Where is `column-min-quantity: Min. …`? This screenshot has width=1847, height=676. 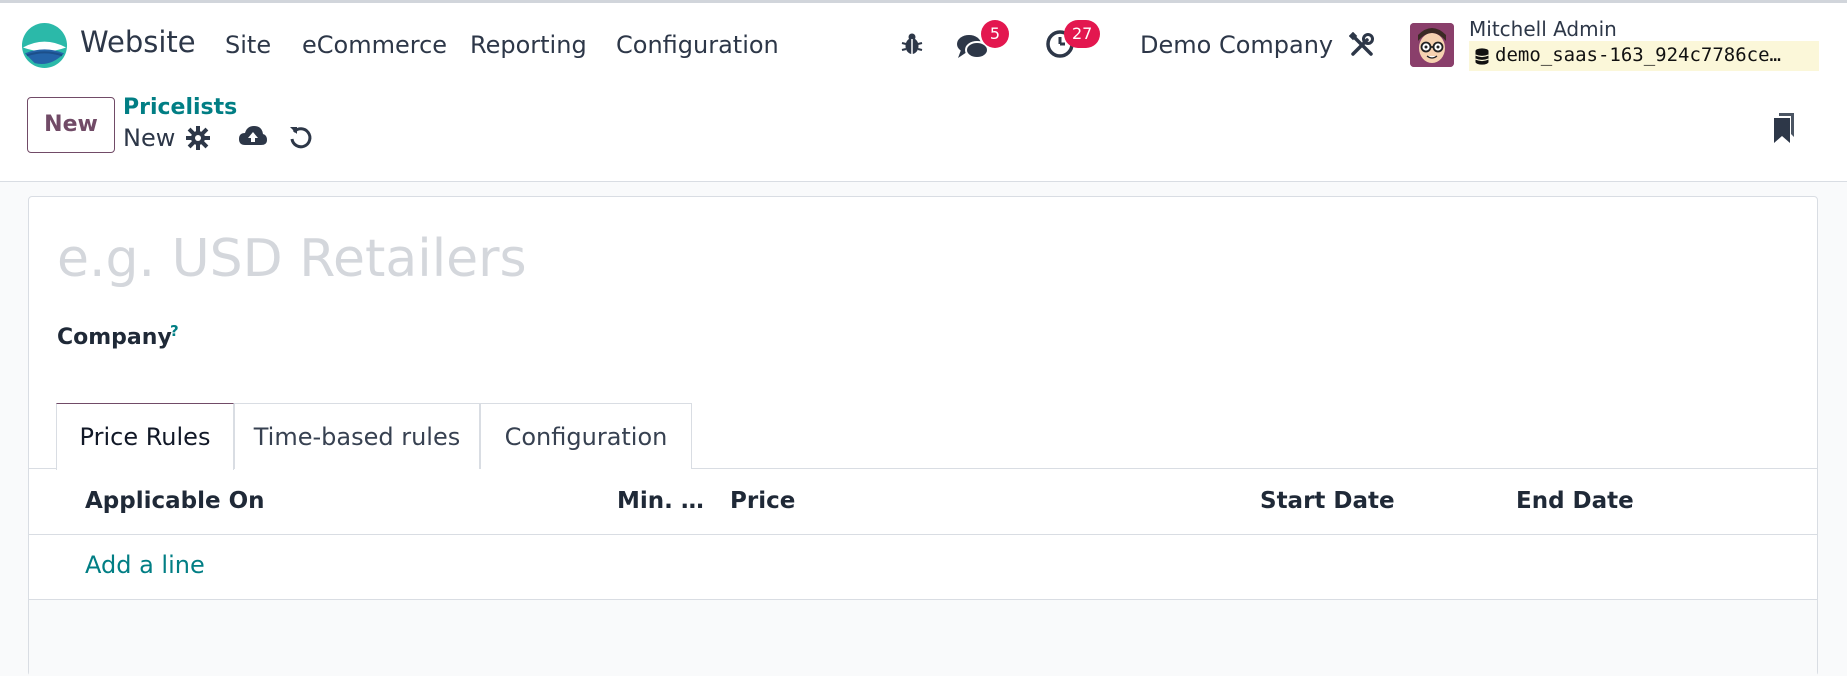
column-min-quantity: Min. … is located at coordinates (660, 501).